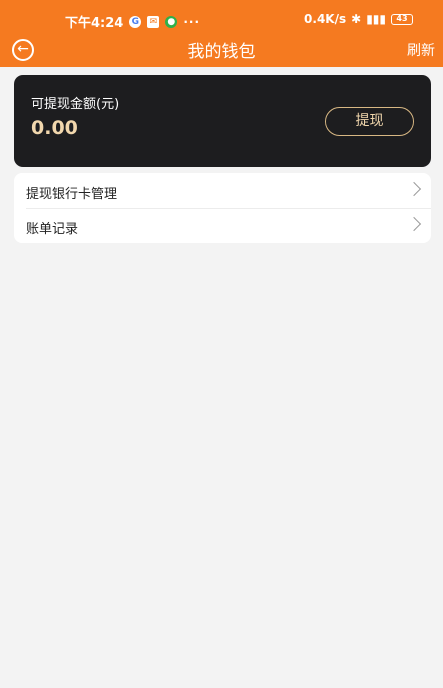 The width and height of the screenshot is (443, 688). What do you see at coordinates (153, 21) in the screenshot?
I see `mail-notification-icon: ✉` at bounding box center [153, 21].